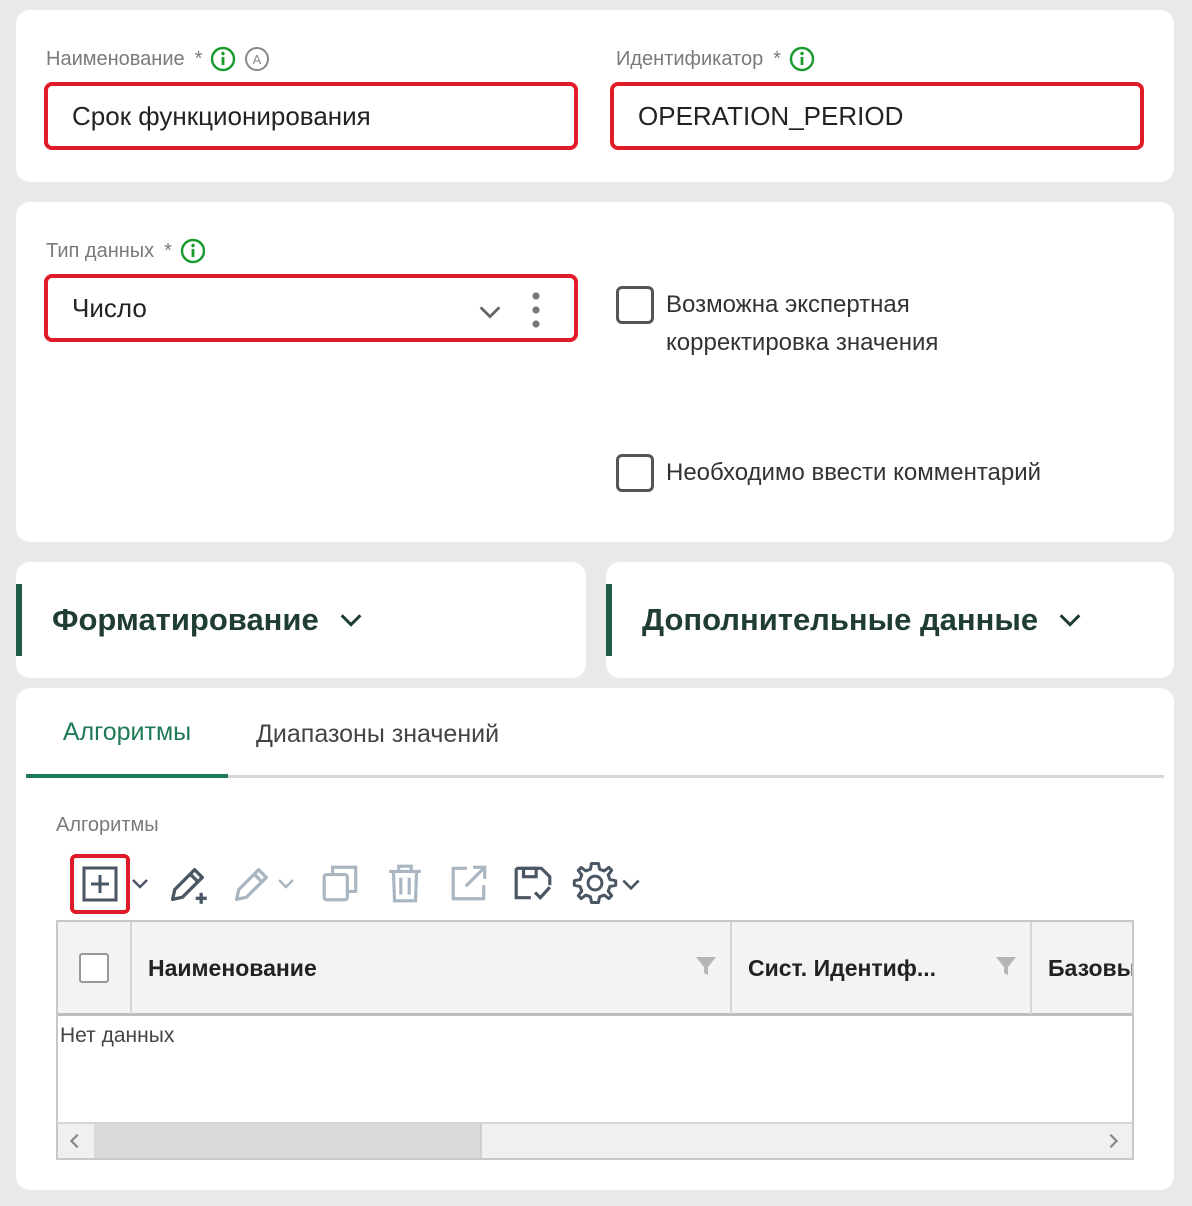  Describe the element at coordinates (288, 1141) in the screenshot. I see `scrollbar-thumb` at that location.